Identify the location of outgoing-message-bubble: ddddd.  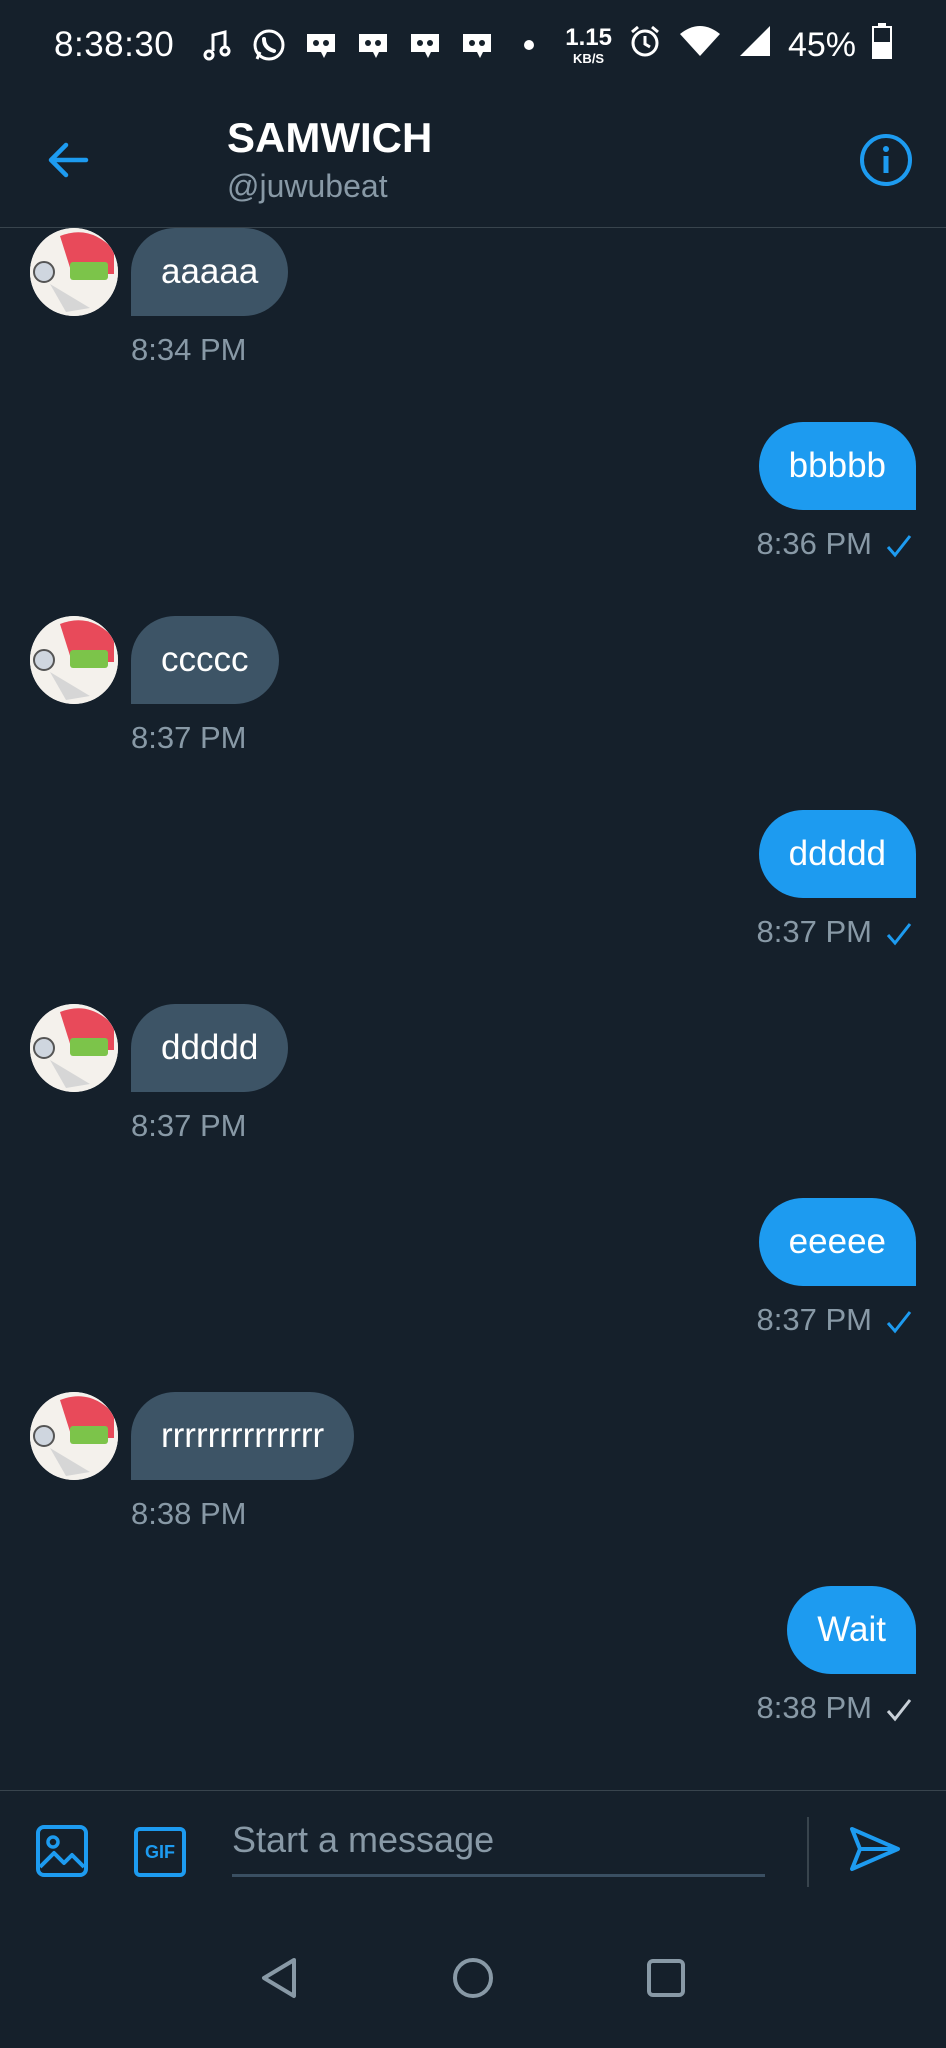
(837, 854).